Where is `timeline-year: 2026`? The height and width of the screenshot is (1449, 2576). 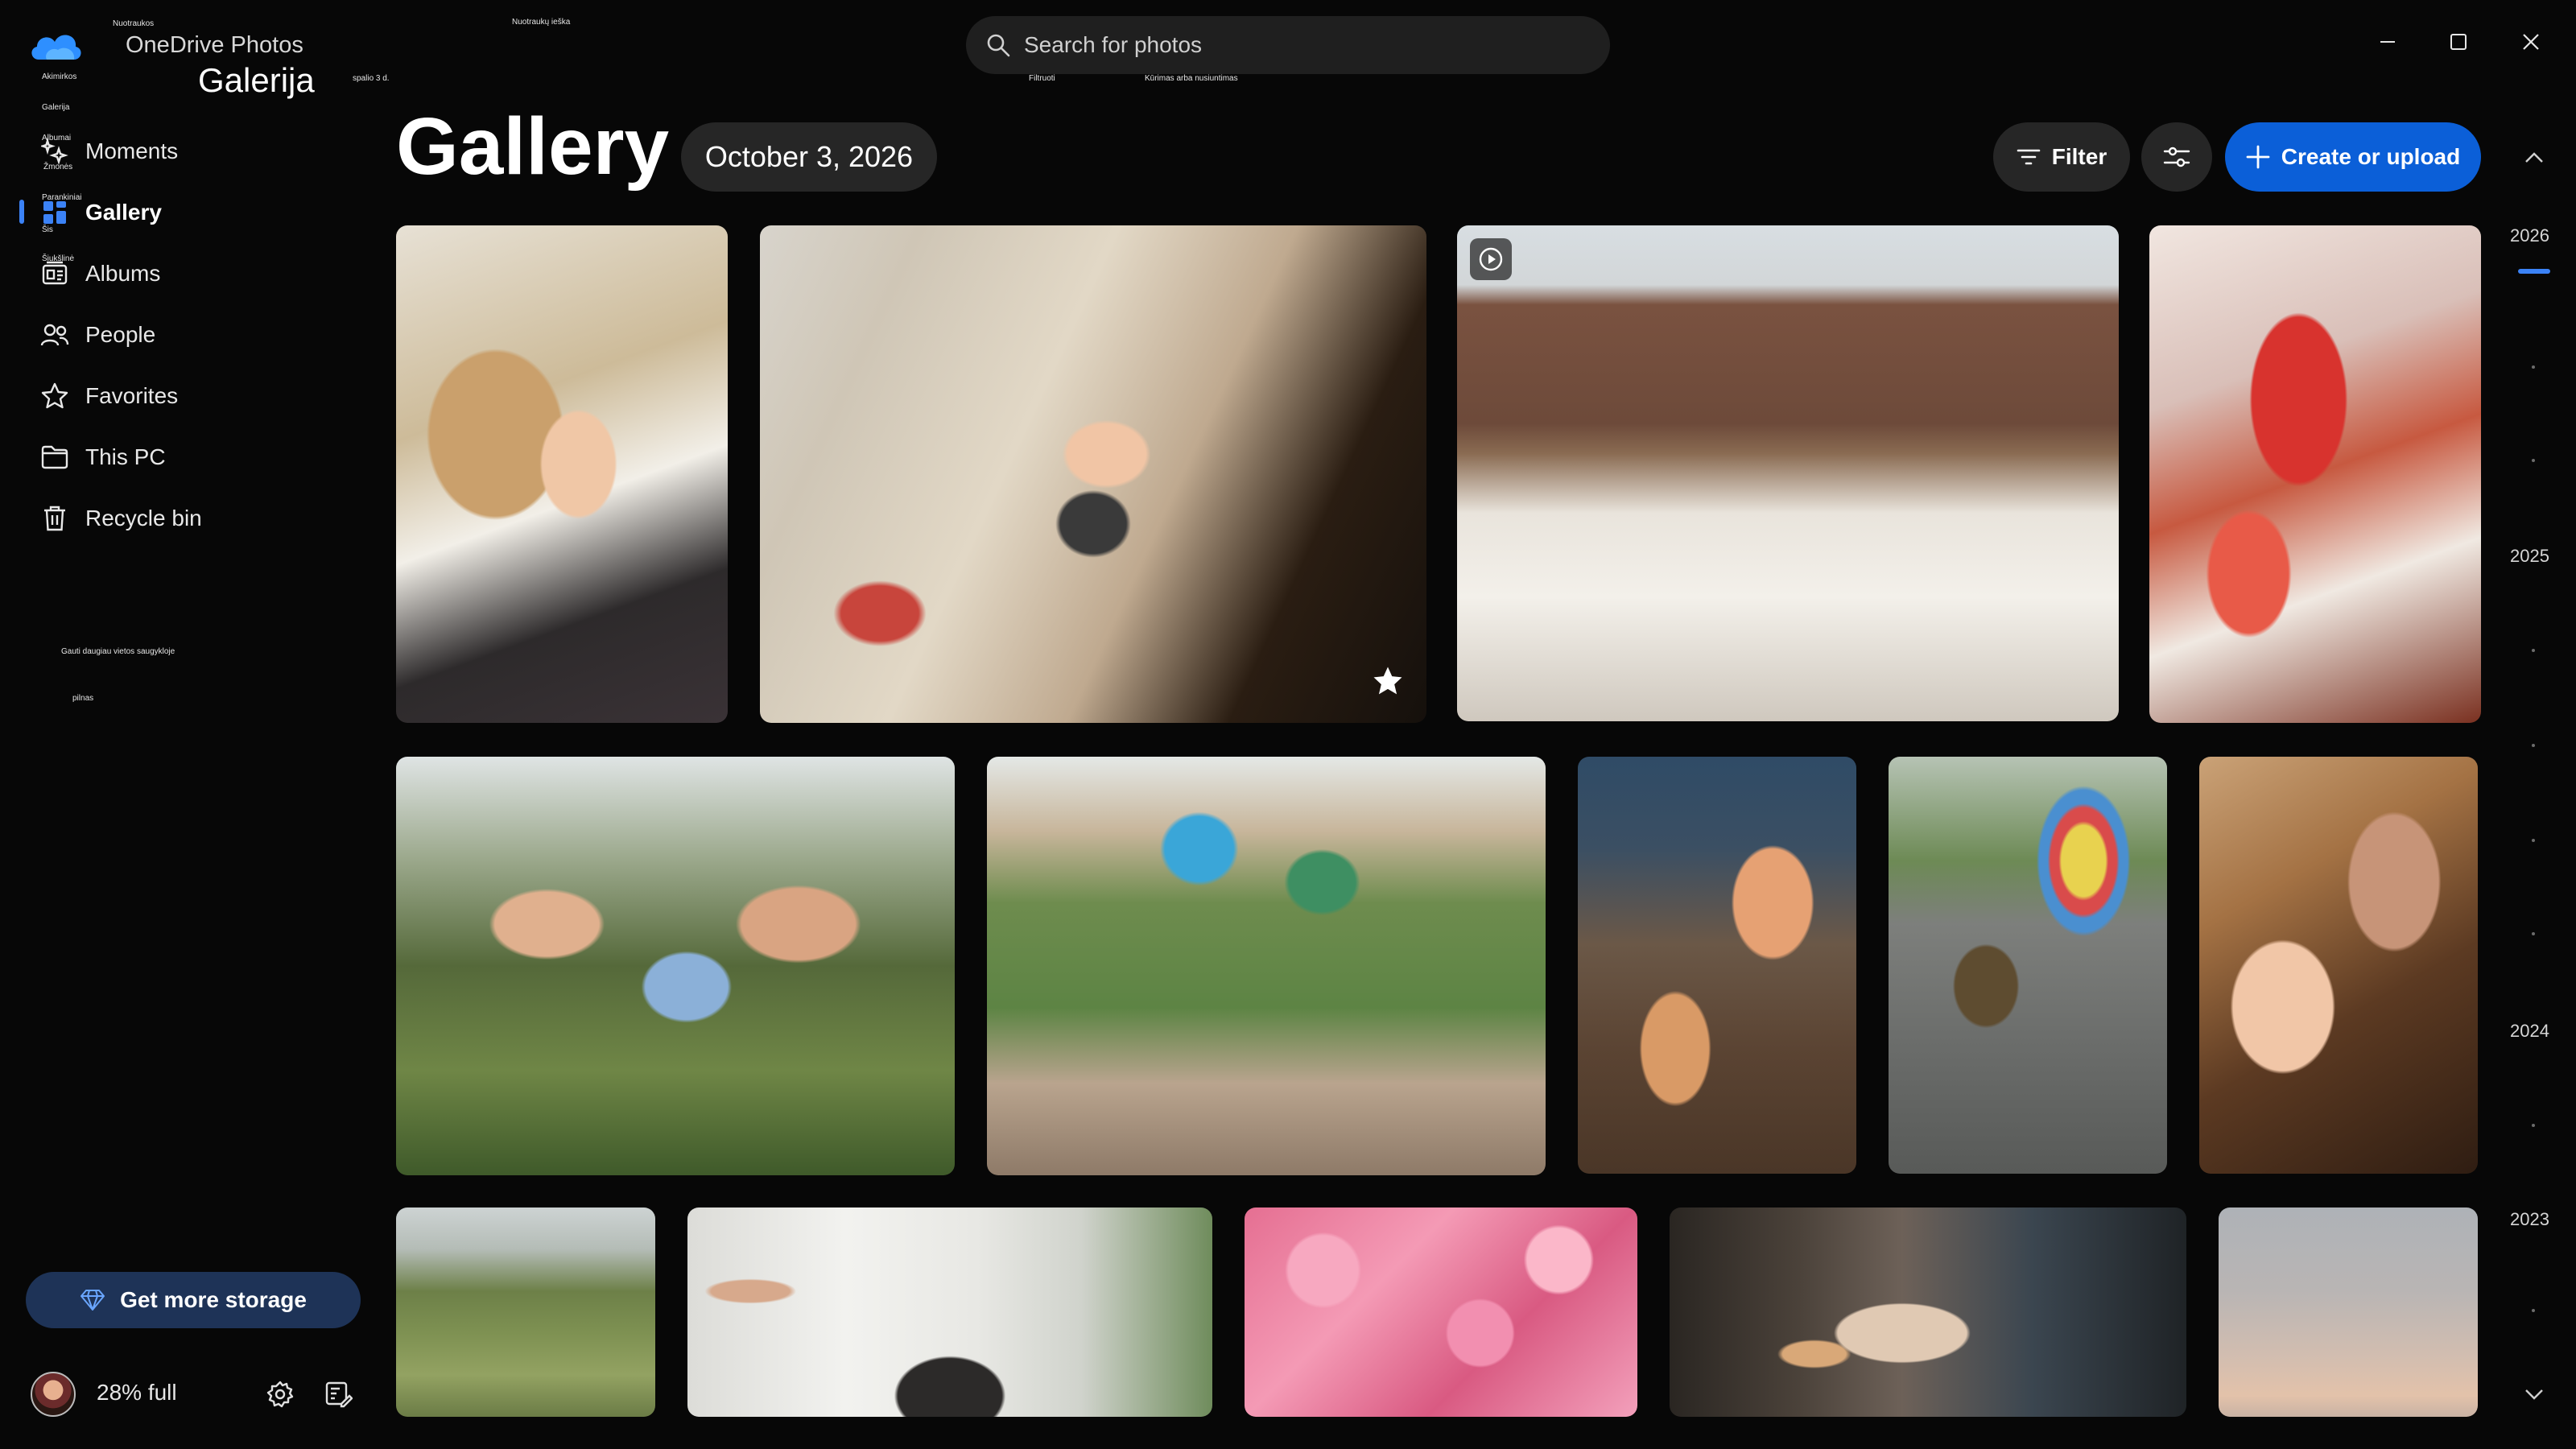
timeline-year: 2026 is located at coordinates (2529, 235).